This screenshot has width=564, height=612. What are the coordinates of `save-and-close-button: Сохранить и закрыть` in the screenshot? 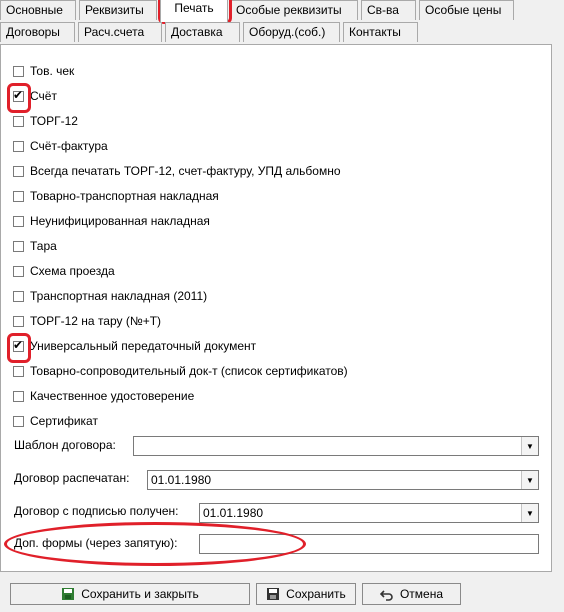 It's located at (130, 594).